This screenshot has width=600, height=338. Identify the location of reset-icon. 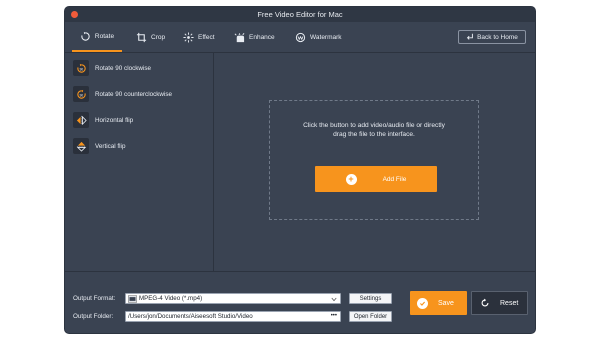
(485, 302).